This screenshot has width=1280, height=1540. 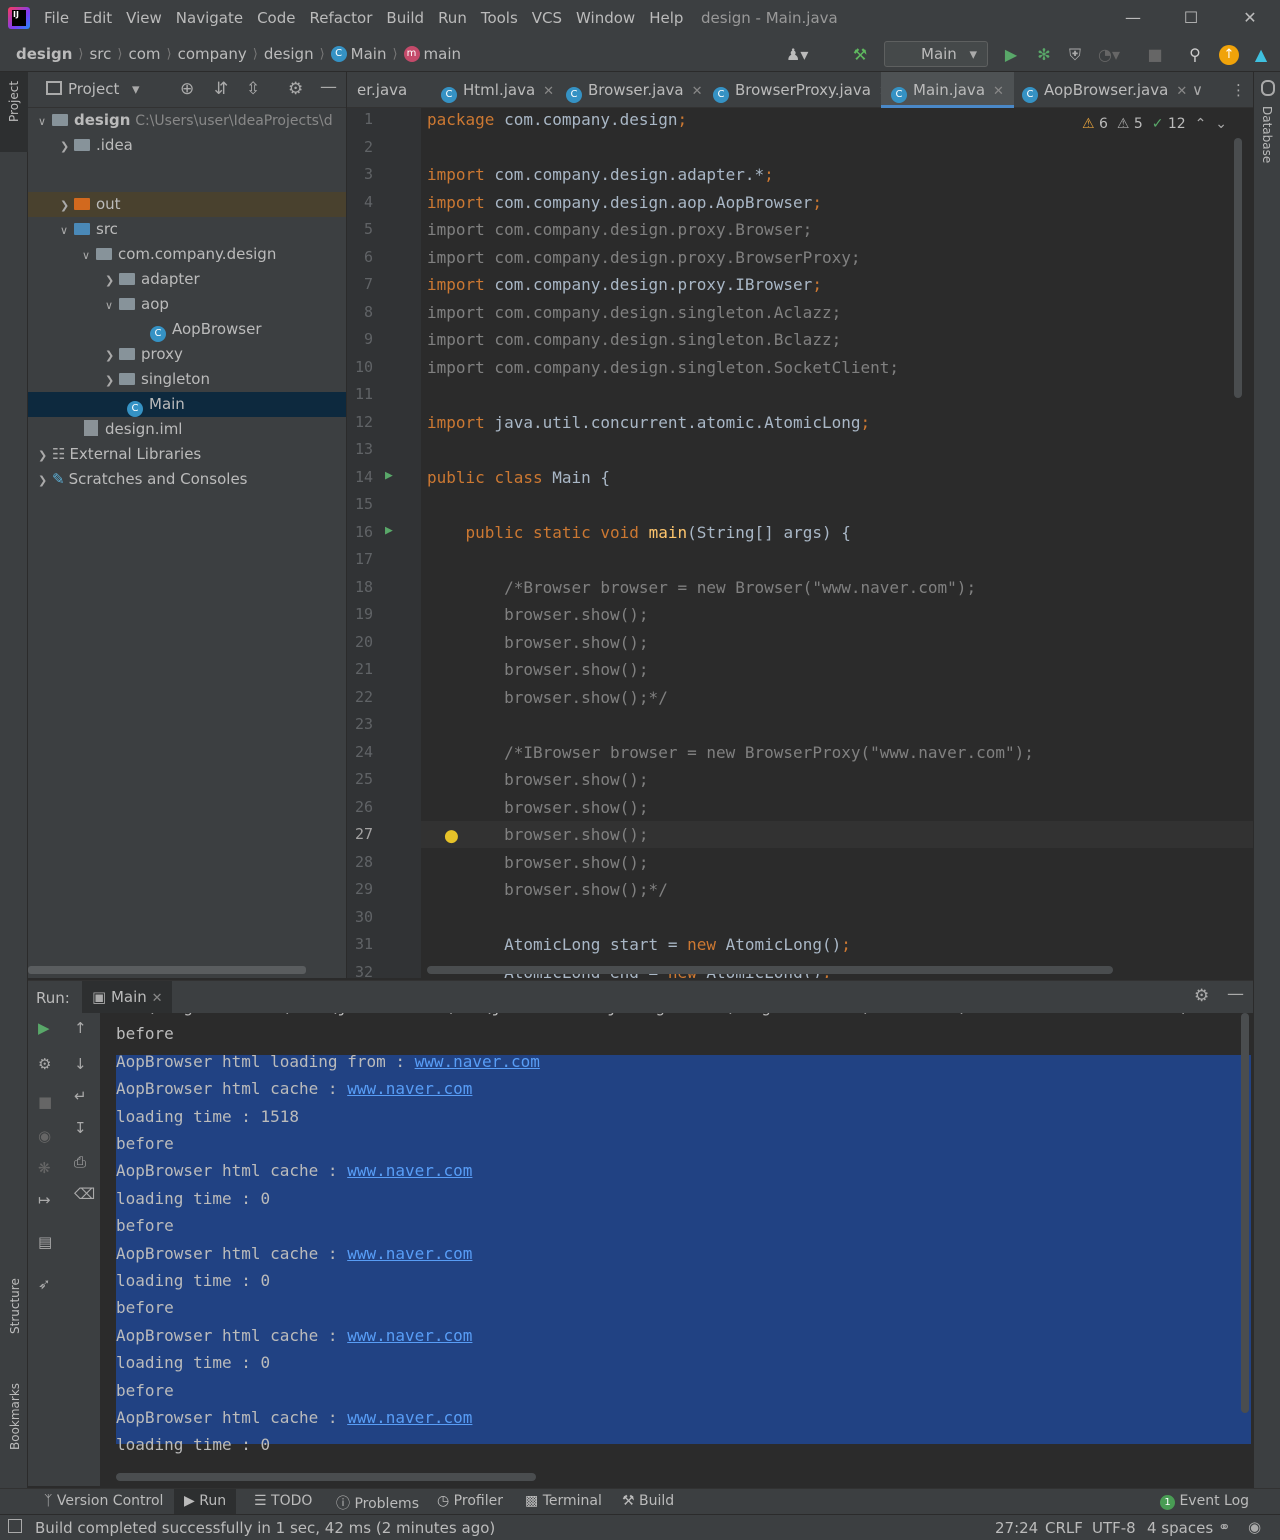 What do you see at coordinates (1254, 1527) in the screenshot?
I see `memory-icon: ◉` at bounding box center [1254, 1527].